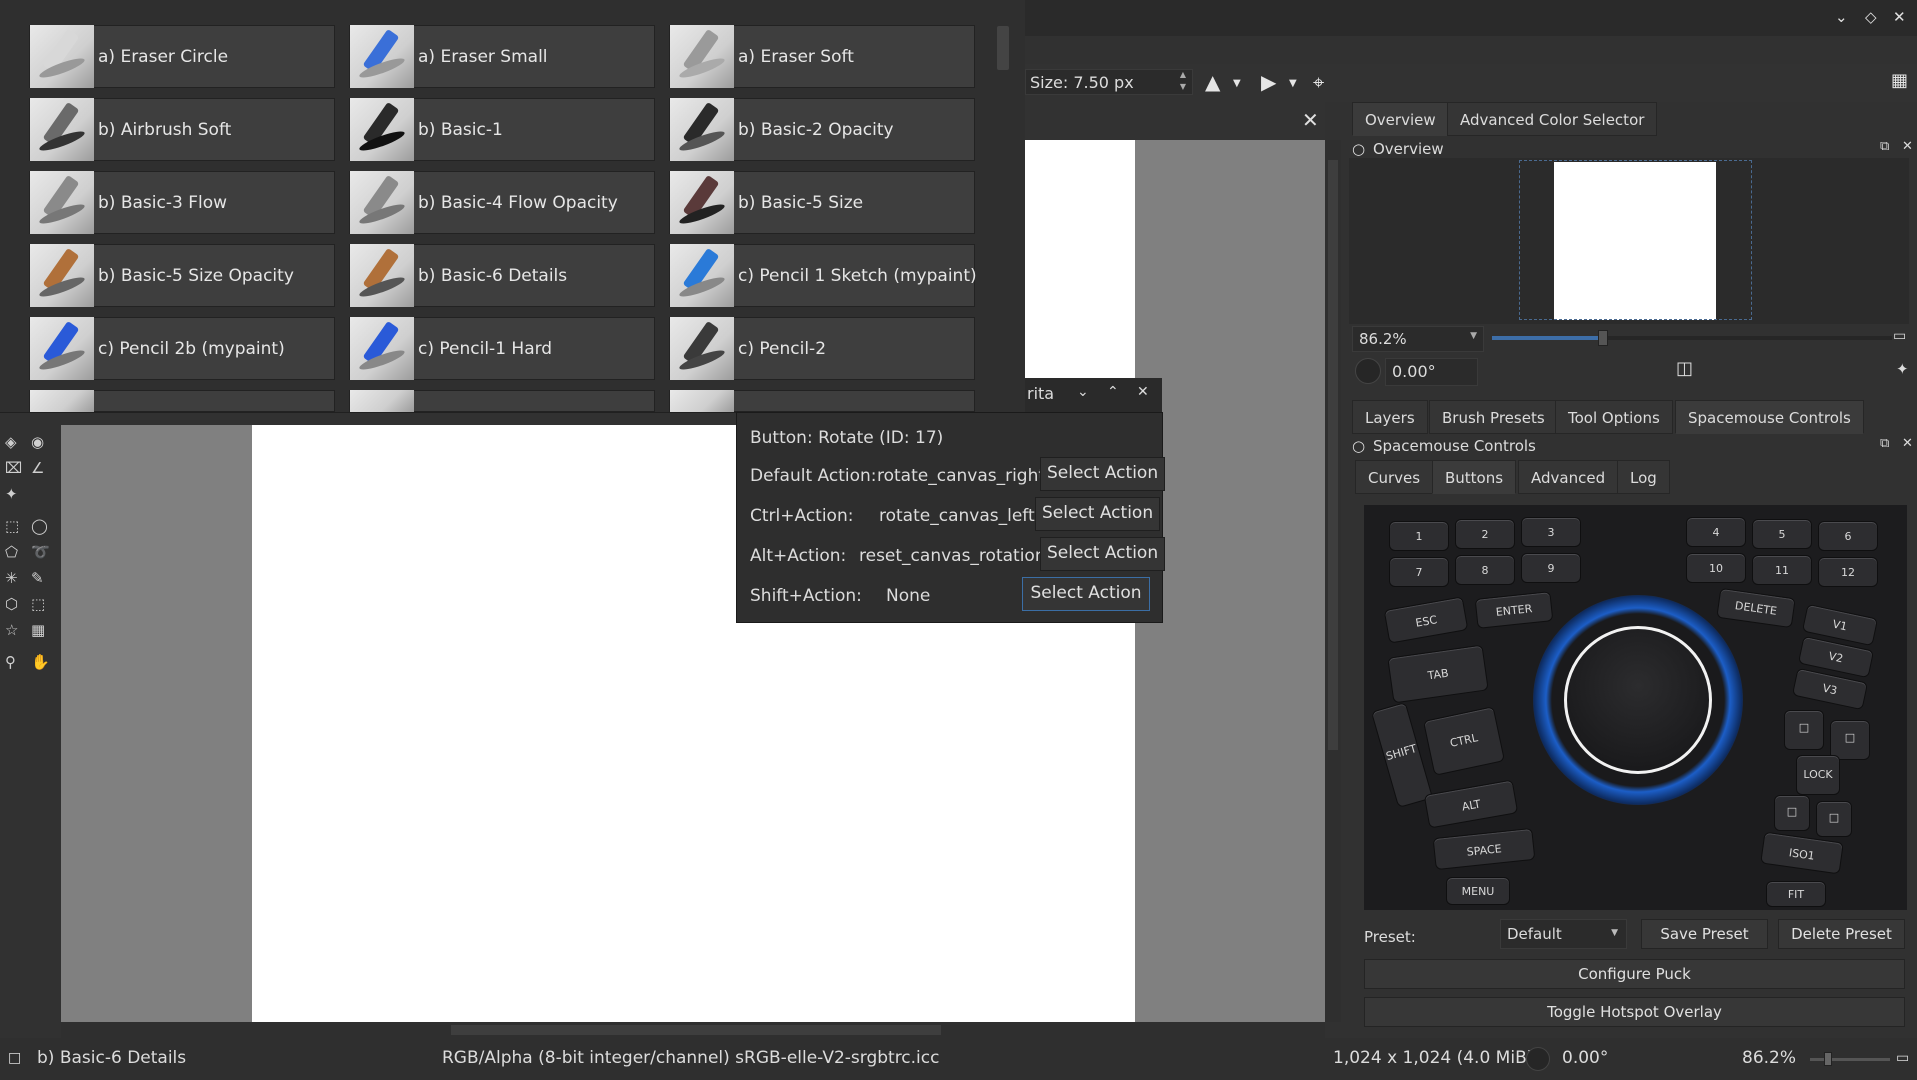  I want to click on mirror-view-icon: ◫, so click(1684, 368).